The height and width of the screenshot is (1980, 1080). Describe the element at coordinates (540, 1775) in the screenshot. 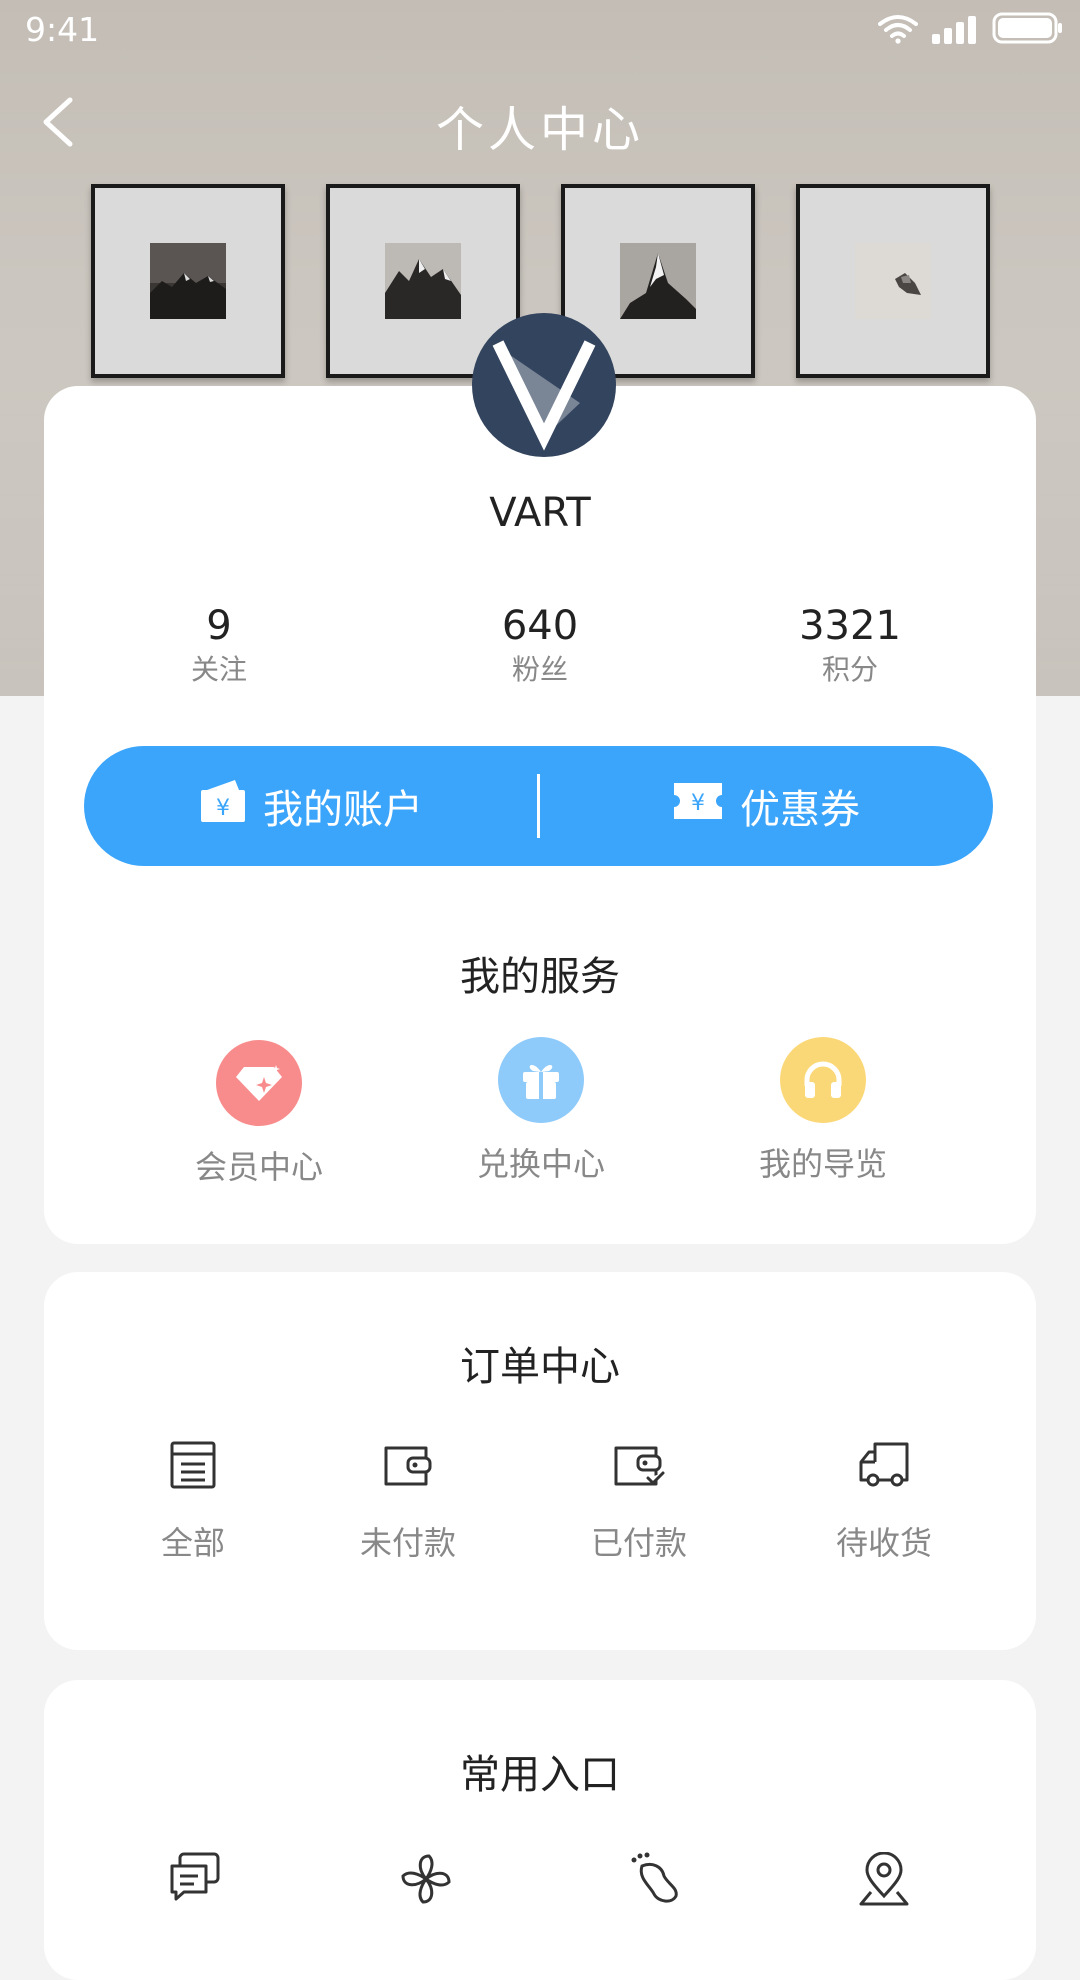

I see `shortcuts-title: 常用入口` at that location.